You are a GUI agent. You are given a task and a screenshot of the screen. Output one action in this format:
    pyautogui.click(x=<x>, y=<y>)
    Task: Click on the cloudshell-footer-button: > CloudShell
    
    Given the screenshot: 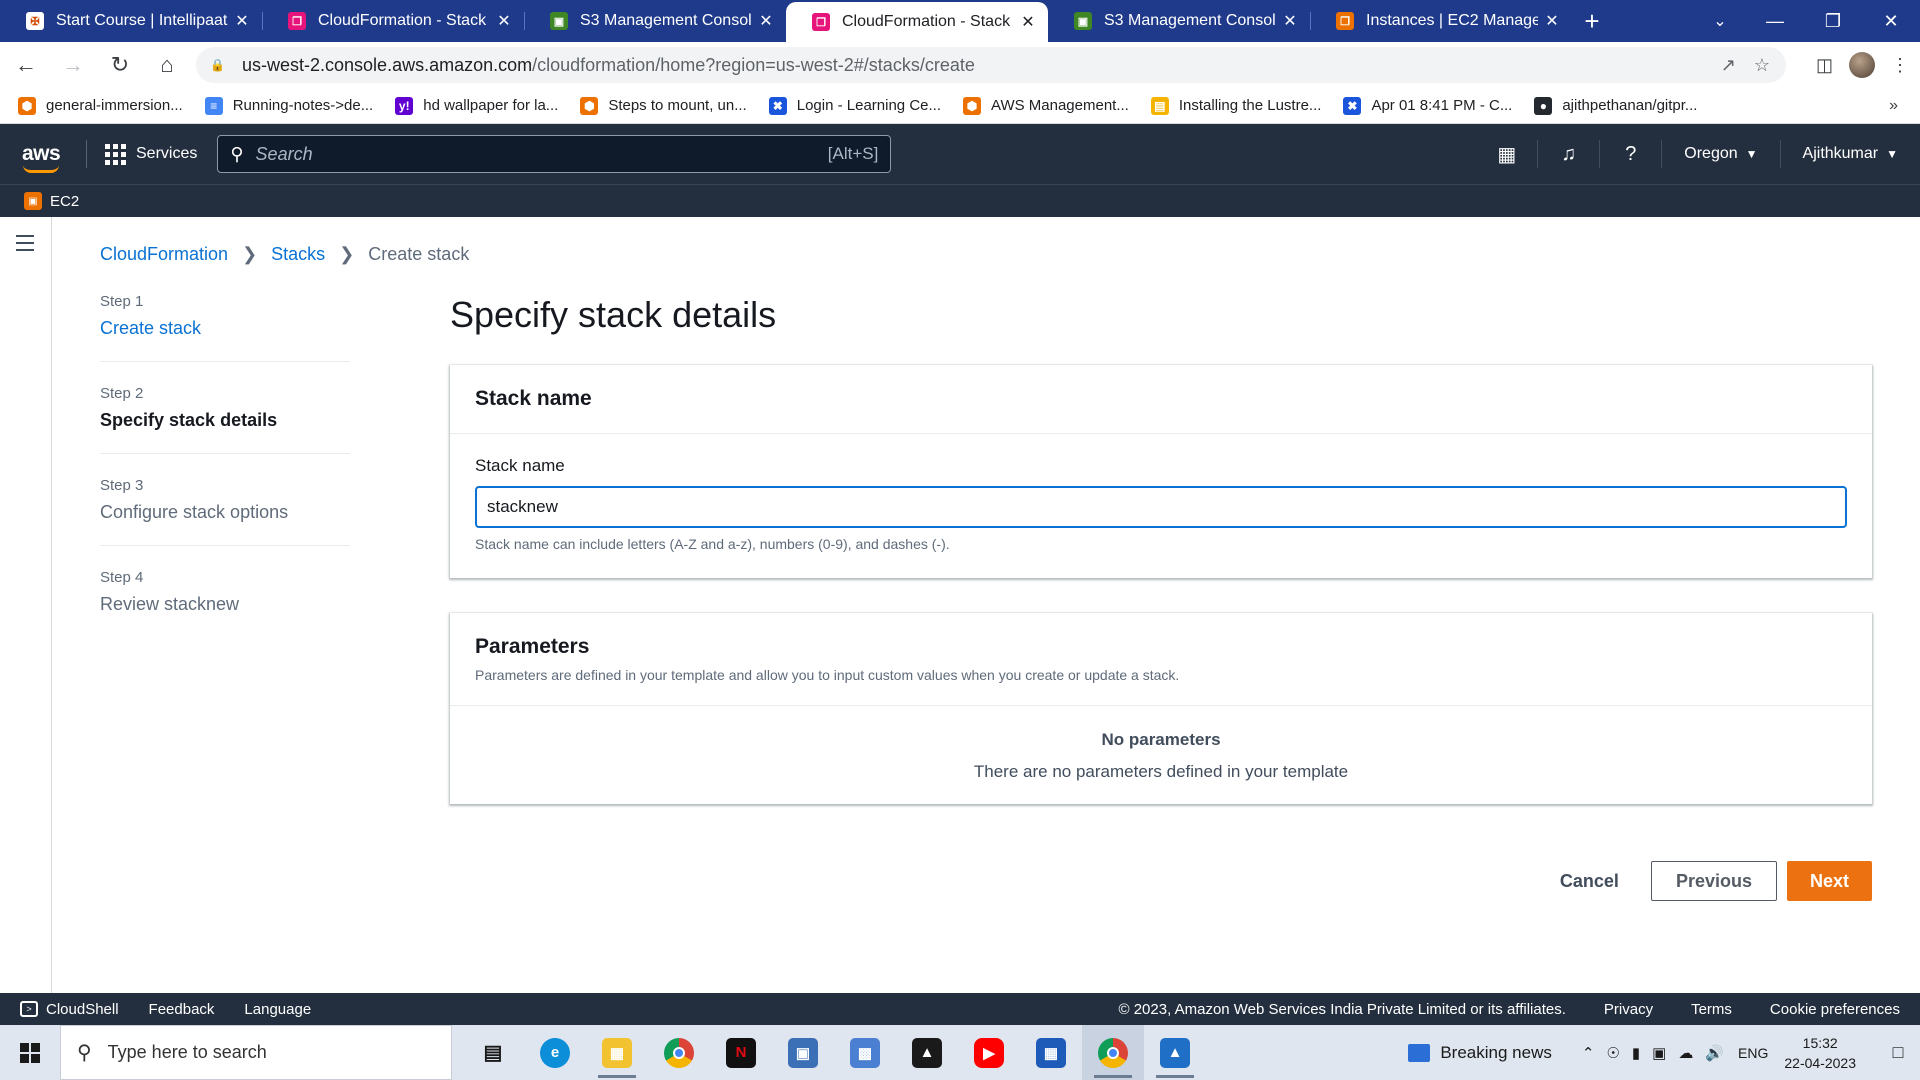 What is the action you would take?
    pyautogui.click(x=69, y=1009)
    